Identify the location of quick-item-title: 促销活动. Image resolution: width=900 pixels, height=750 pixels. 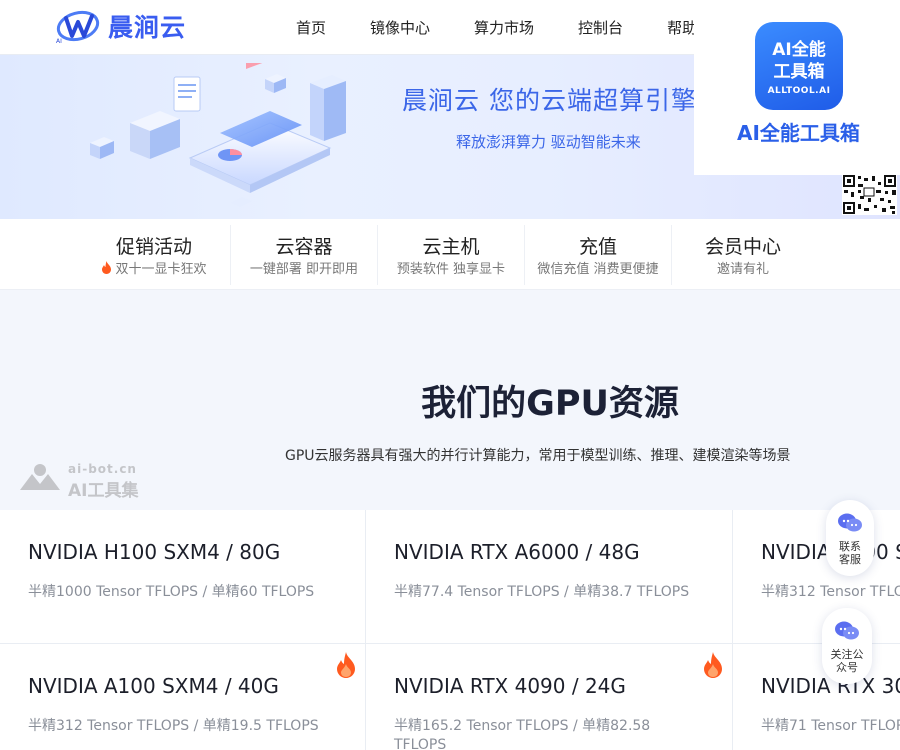
(153, 247).